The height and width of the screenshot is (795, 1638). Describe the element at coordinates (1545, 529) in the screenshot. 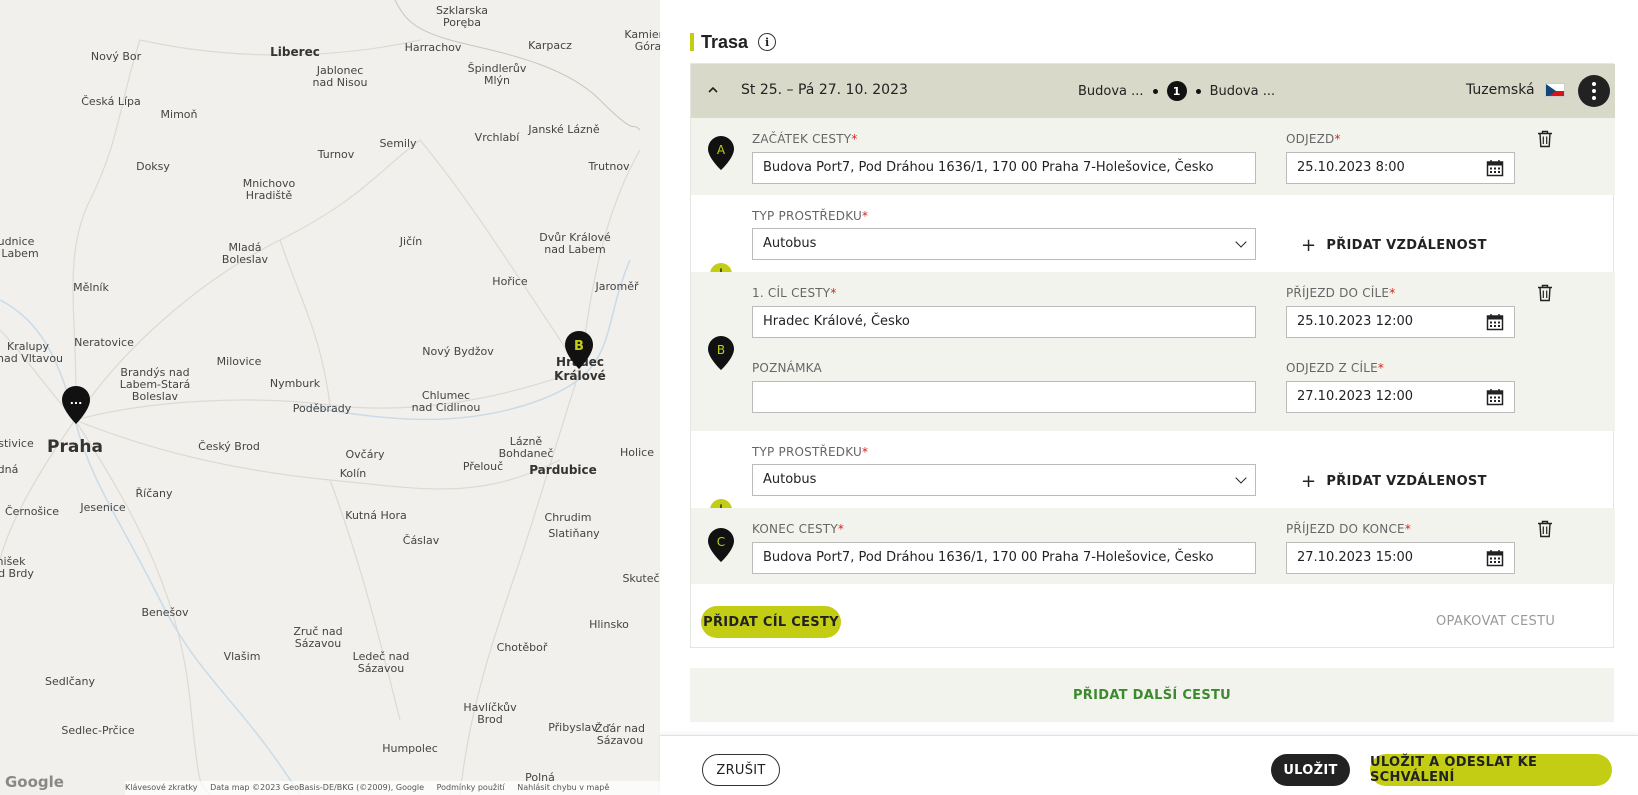

I see `delete-end-trash-icon` at that location.